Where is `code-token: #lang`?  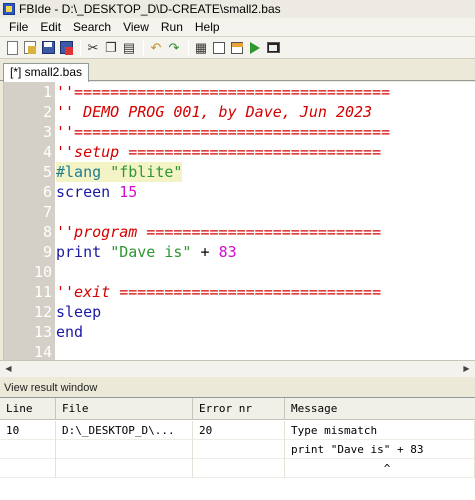
code-token: #lang is located at coordinates (83, 172).